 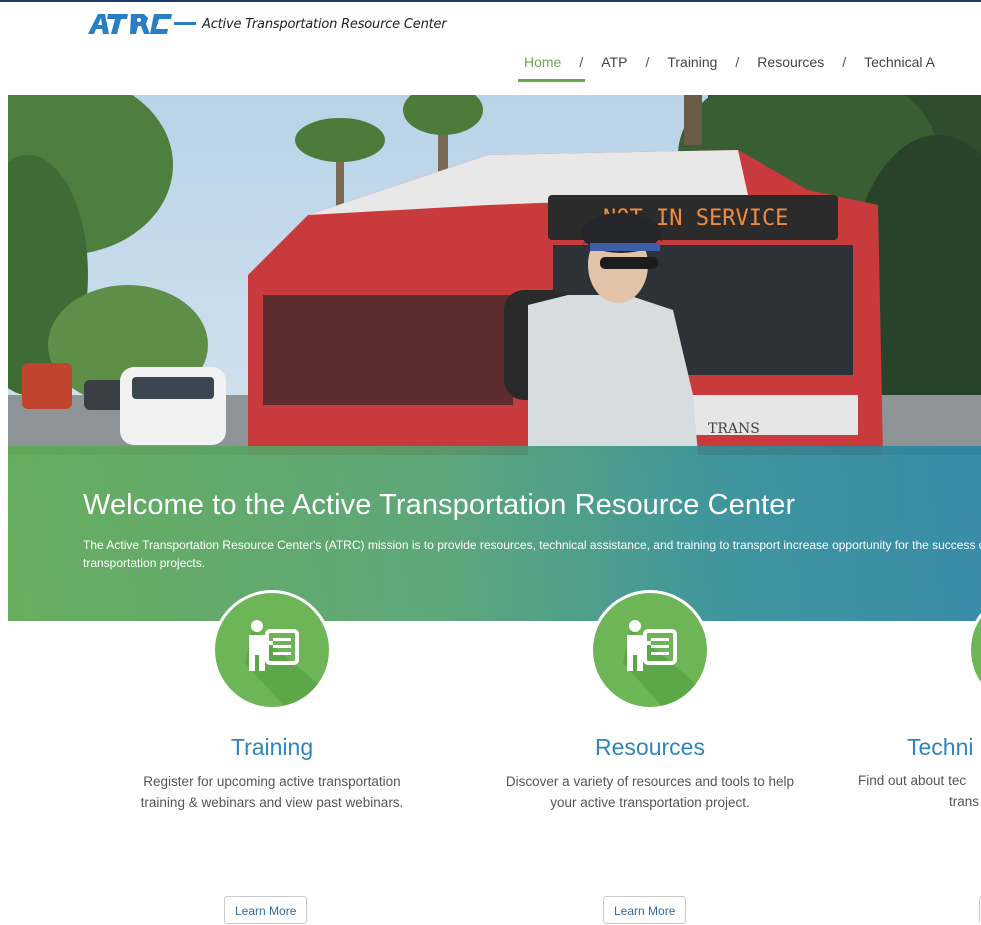 What do you see at coordinates (790, 66) in the screenshot?
I see `nav-resources: Resources` at bounding box center [790, 66].